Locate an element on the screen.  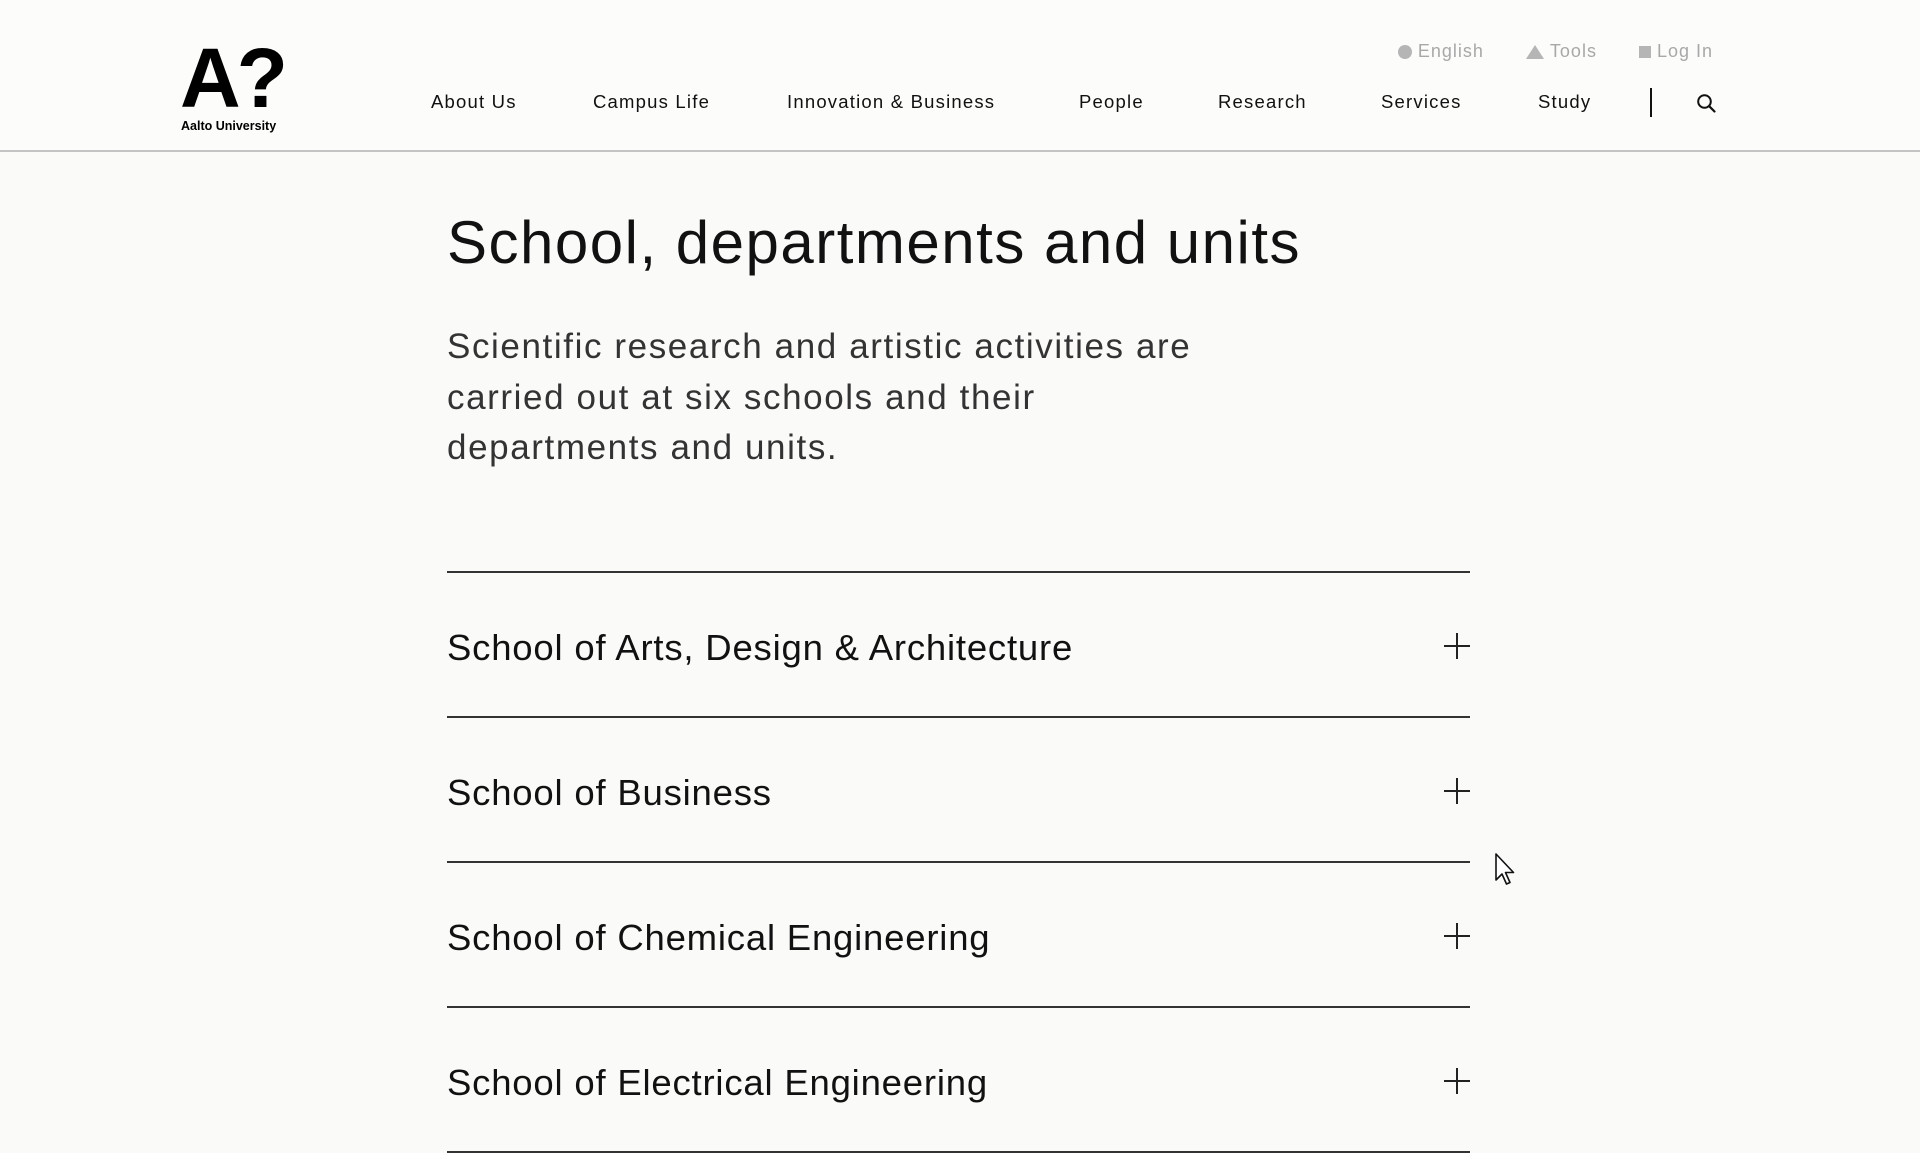
aalto-logo: A? Aalto University is located at coordinates (238, 84).